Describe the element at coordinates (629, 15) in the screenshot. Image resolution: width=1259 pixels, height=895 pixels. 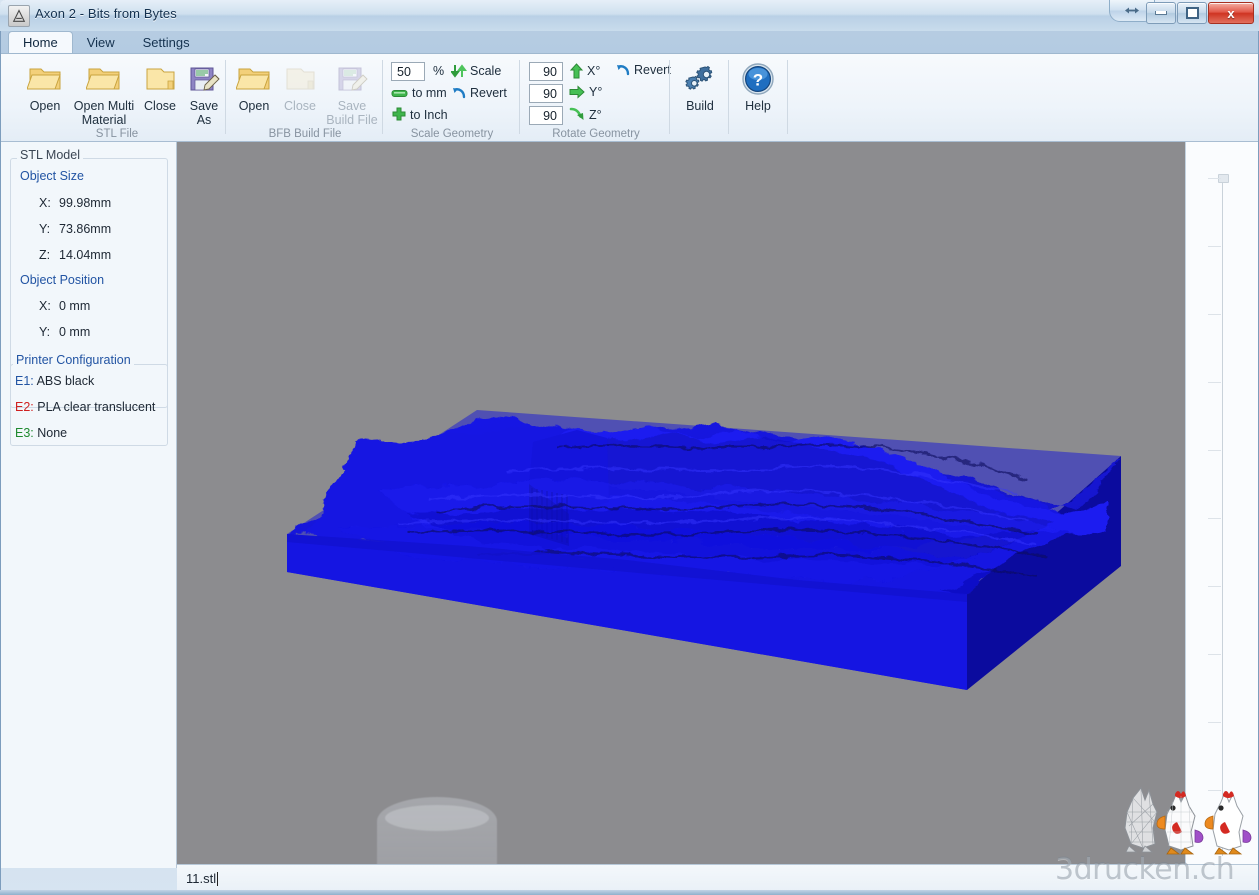
I see `titlebar: Axon 2 - Bits from Bytes x` at that location.